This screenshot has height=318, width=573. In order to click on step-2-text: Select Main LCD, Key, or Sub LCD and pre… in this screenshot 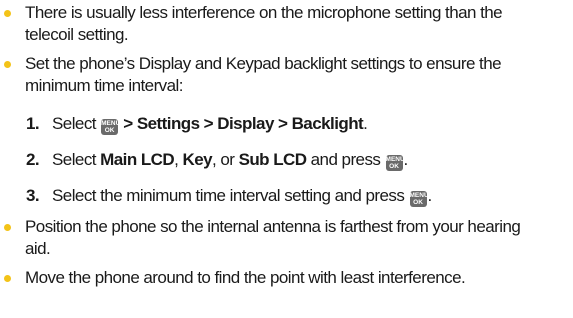, I will do `click(230, 160)`.